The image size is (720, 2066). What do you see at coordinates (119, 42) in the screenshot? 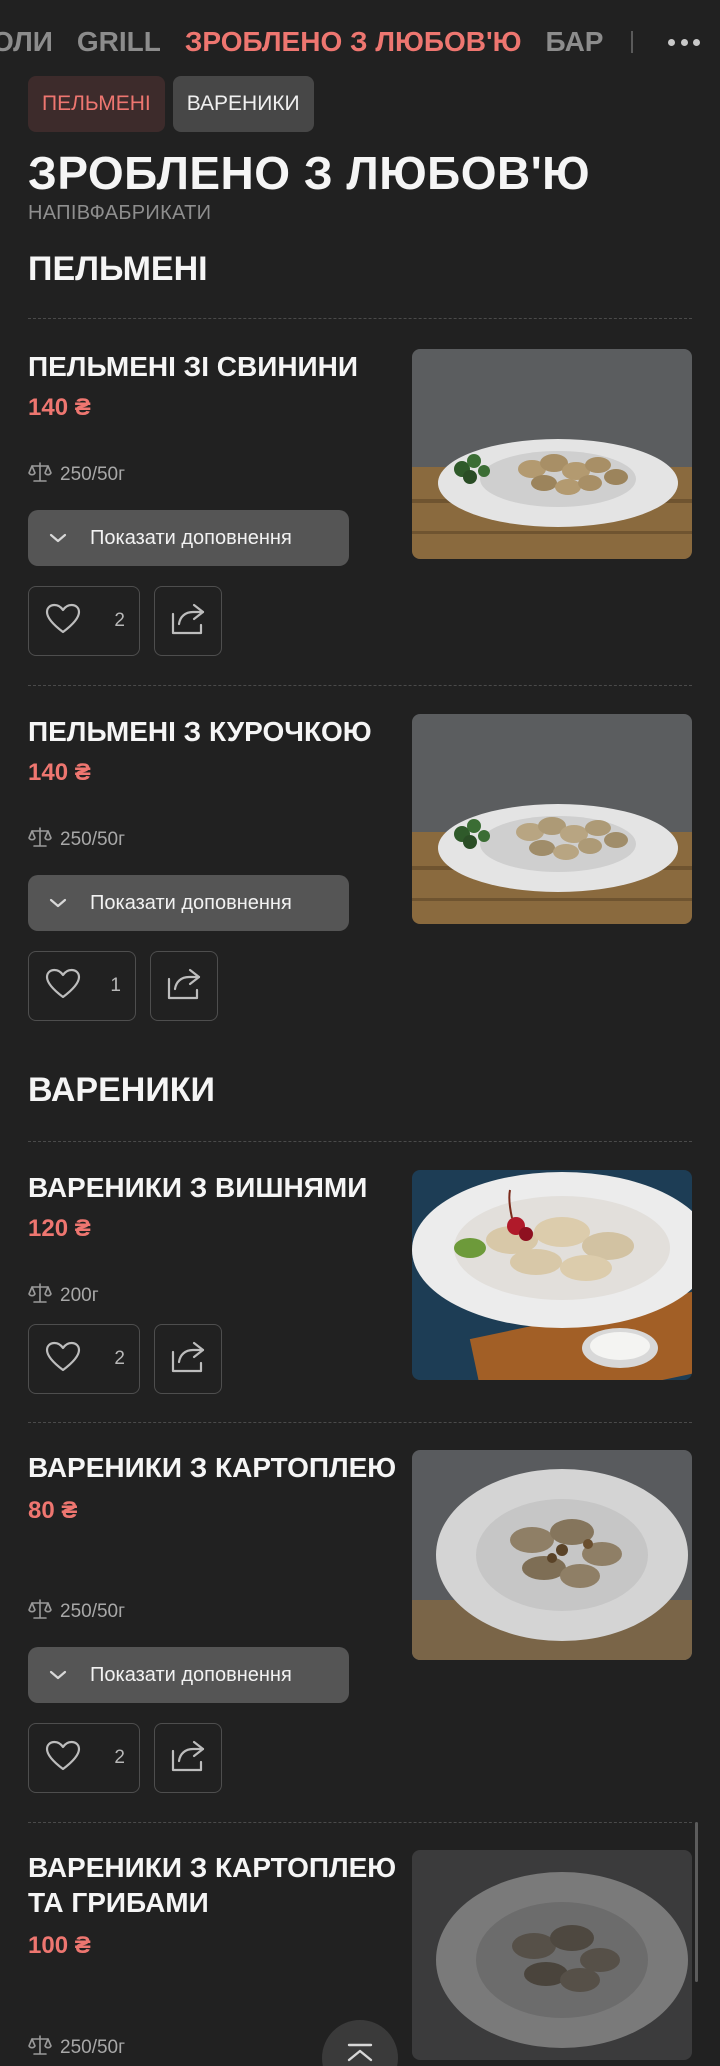
I see `nav-item-grill: GRILL` at bounding box center [119, 42].